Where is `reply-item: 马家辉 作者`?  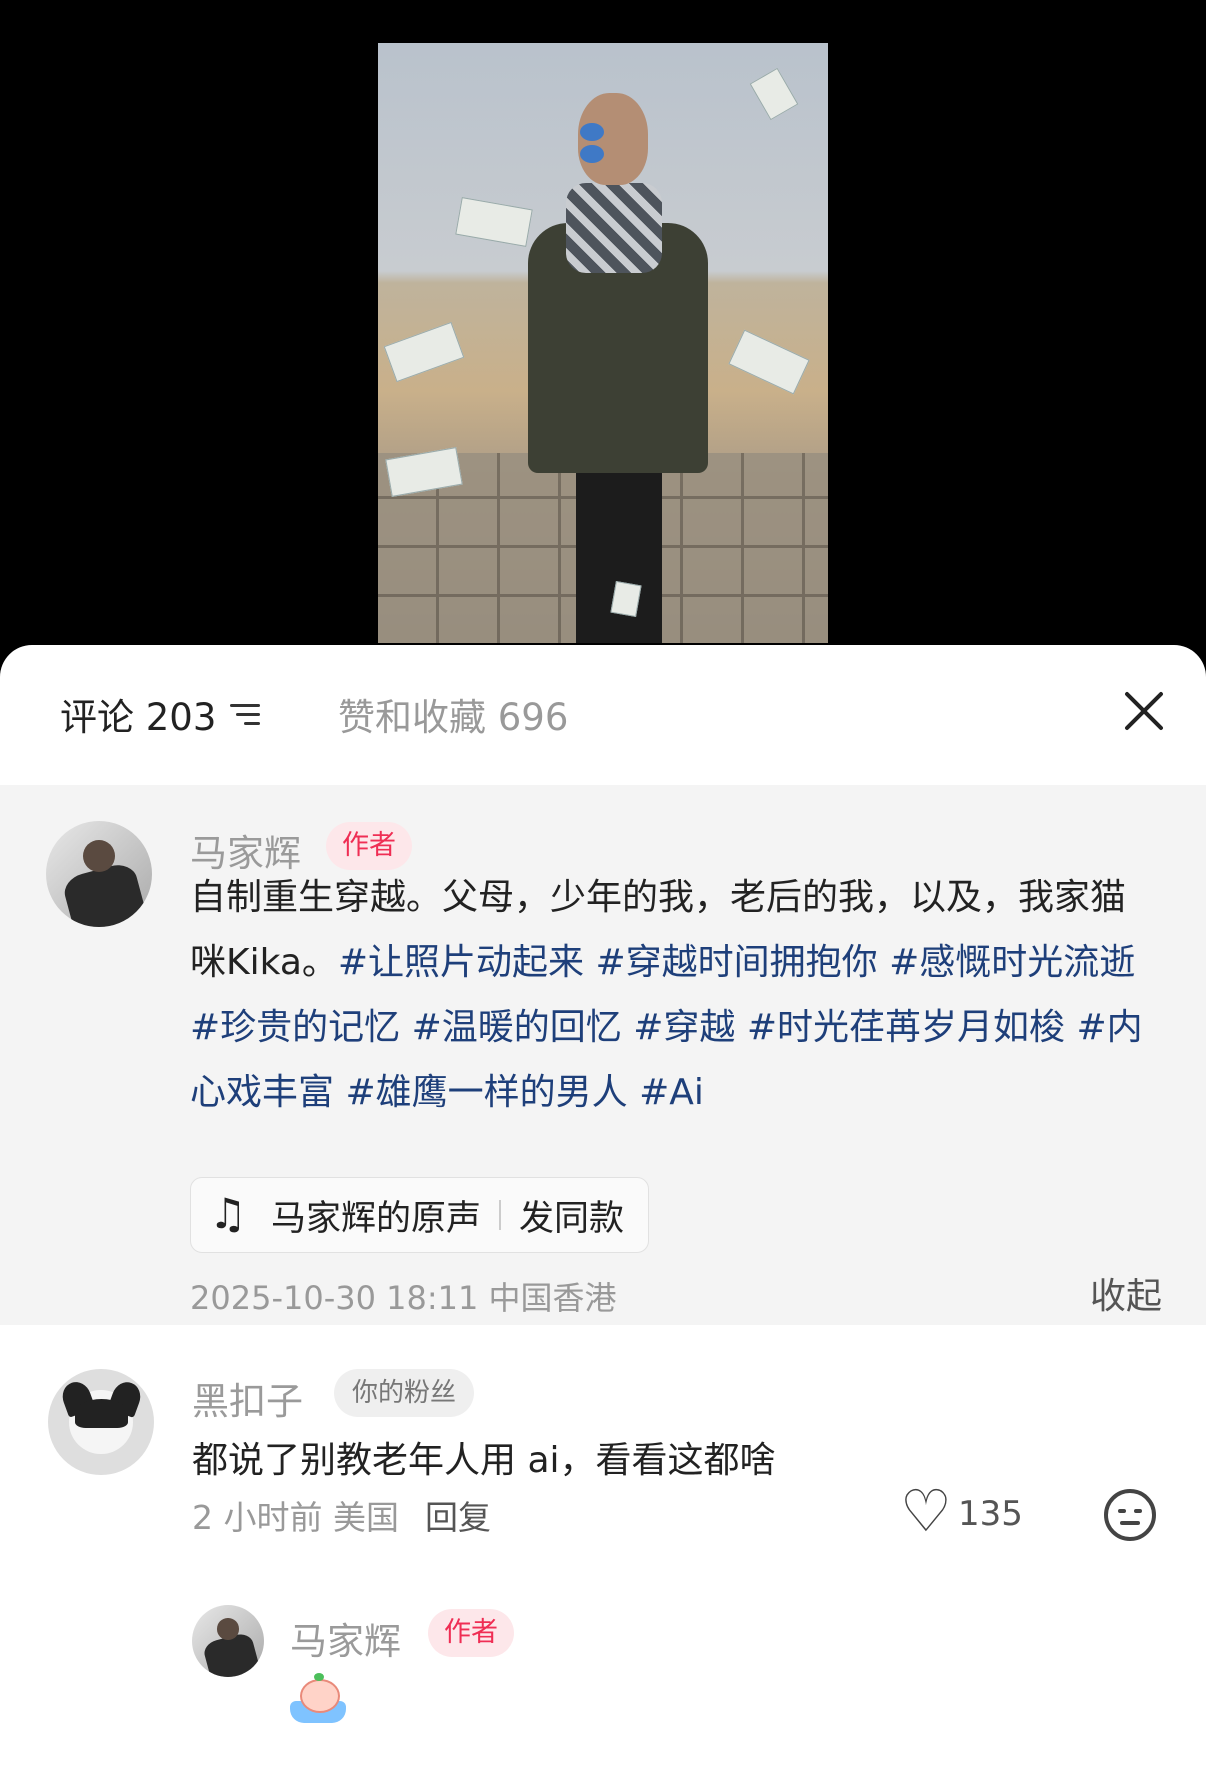
reply-item: 马家辉 作者 is located at coordinates (603, 1691).